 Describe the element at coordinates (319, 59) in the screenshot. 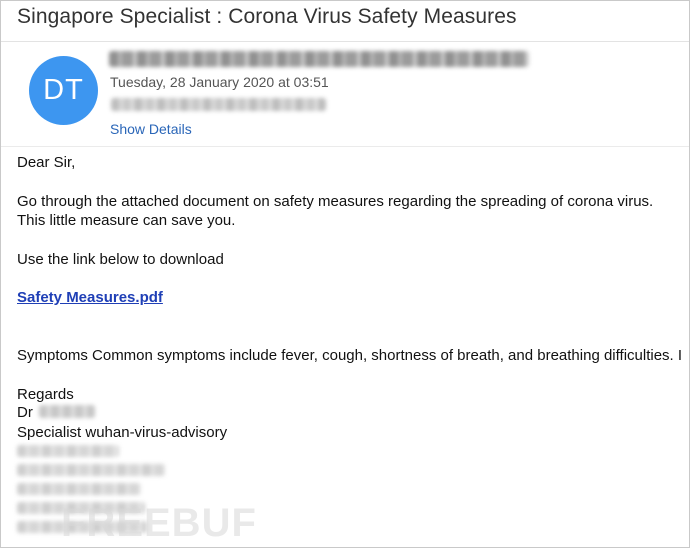

I see `sender-address-redacted` at that location.